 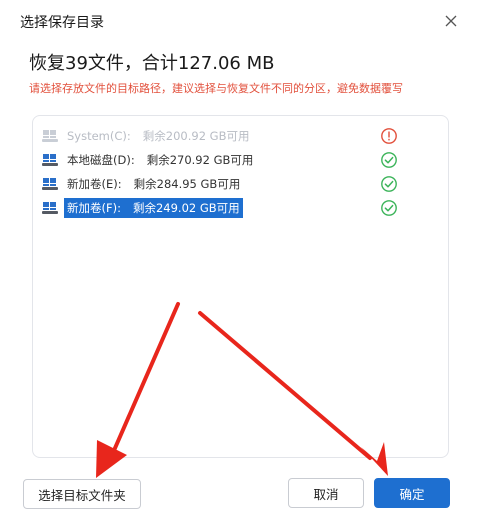 I want to click on drive-item-d: 本地磁盘(D): 剩余270.92 GB可用, so click(x=226, y=160).